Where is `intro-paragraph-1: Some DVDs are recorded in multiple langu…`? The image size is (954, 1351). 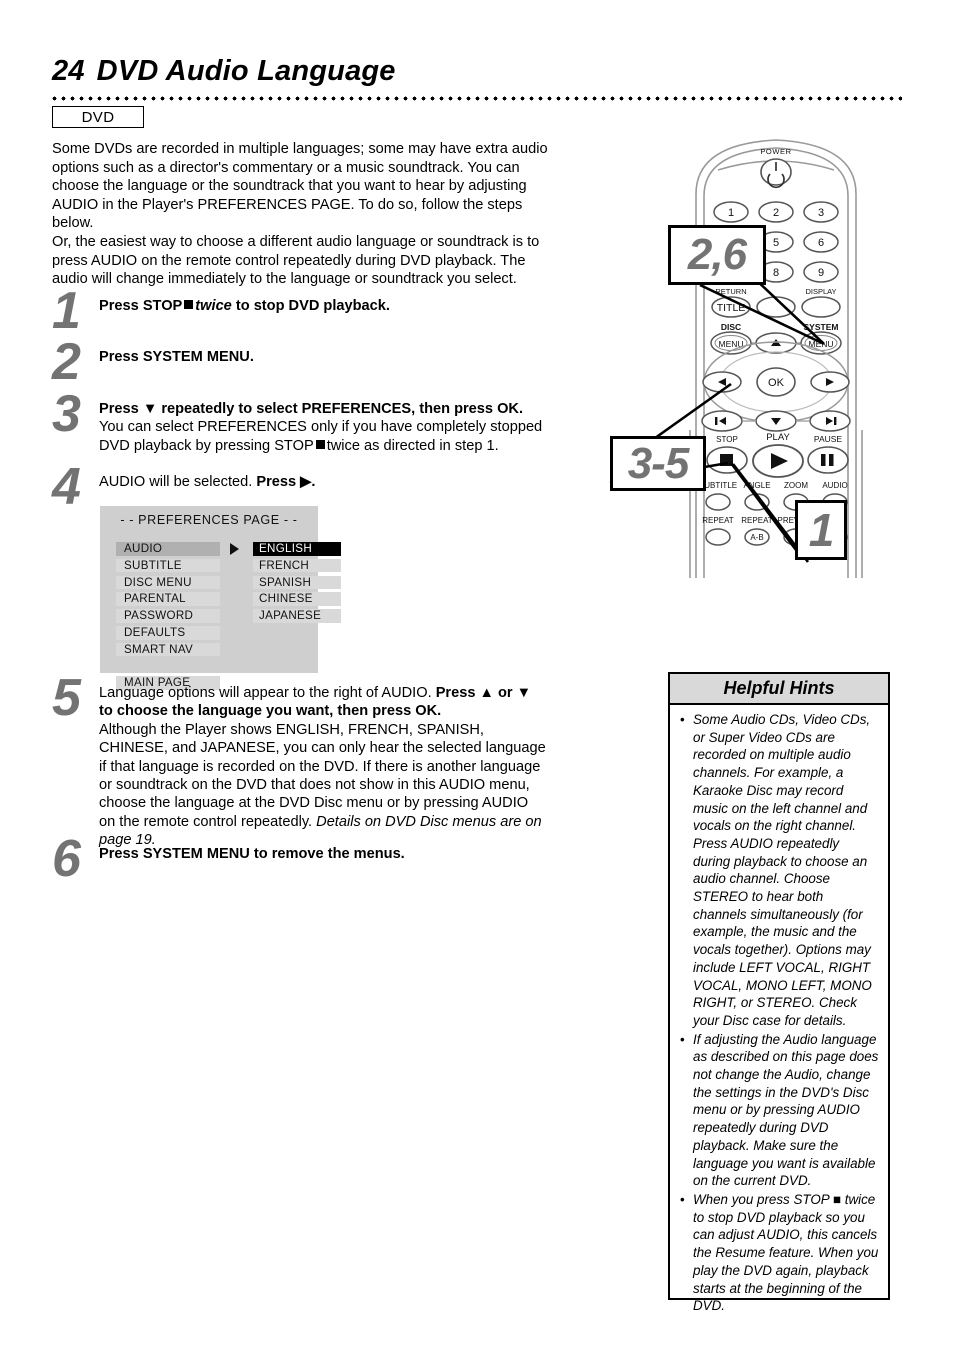
intro-paragraph-1: Some DVDs are recorded in multiple langu… is located at coordinates (300, 186).